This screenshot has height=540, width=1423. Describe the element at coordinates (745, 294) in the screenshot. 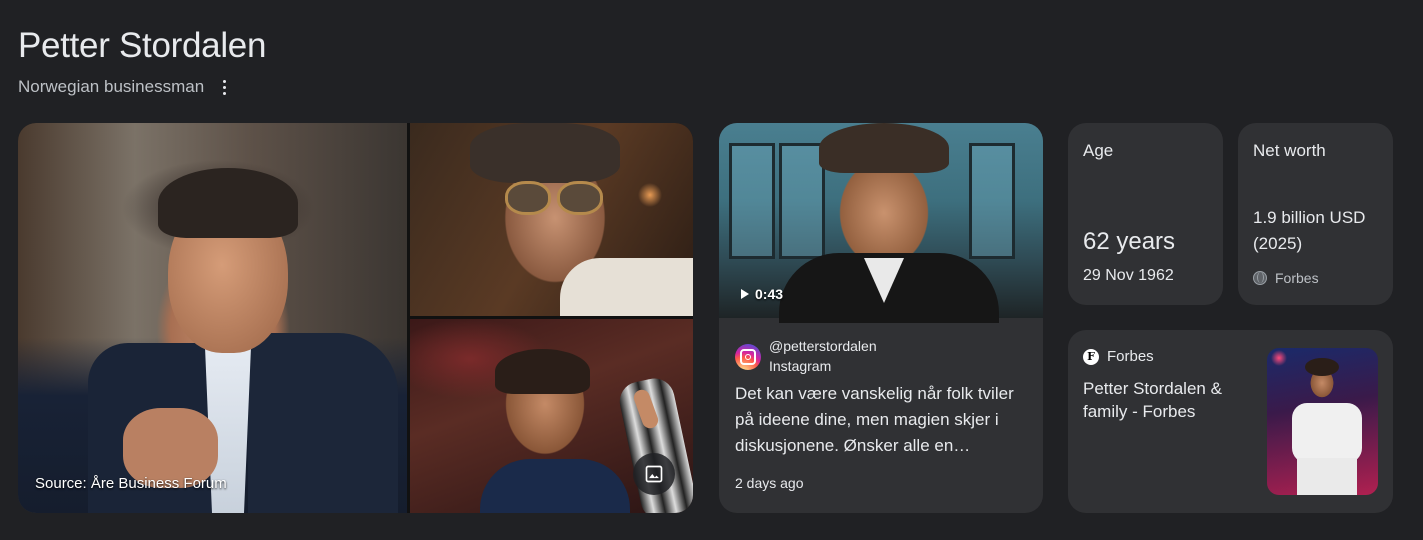

I see `play-icon` at that location.